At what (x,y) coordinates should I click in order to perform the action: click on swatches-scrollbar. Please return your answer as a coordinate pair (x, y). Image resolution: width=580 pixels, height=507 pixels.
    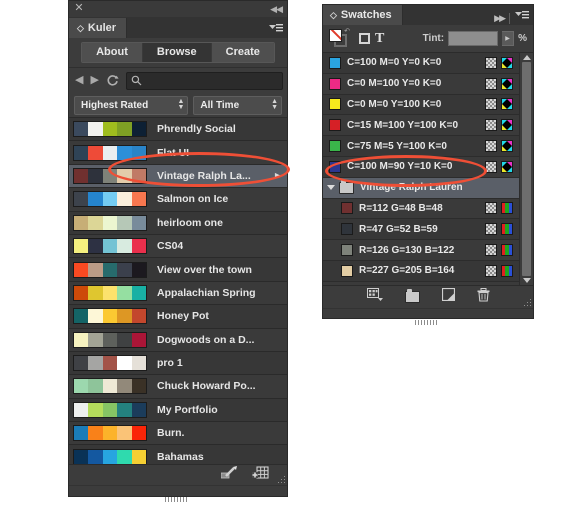
    Looking at the image, I should click on (526, 169).